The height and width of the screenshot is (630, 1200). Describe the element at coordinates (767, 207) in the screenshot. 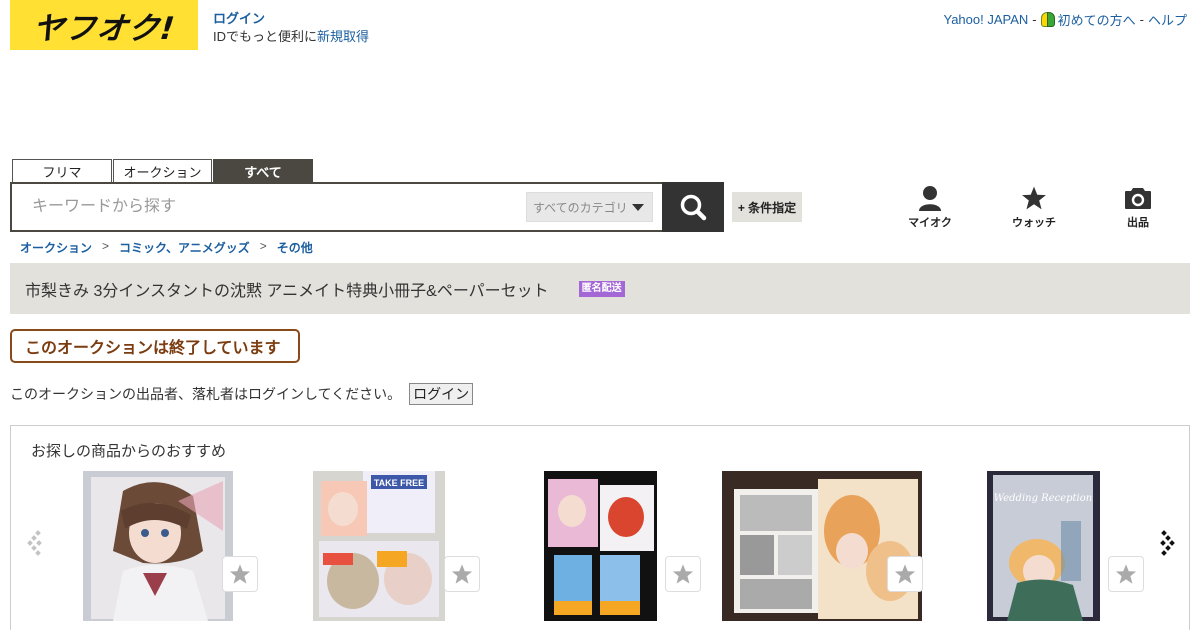

I see `condition-button: + 条件指定` at that location.